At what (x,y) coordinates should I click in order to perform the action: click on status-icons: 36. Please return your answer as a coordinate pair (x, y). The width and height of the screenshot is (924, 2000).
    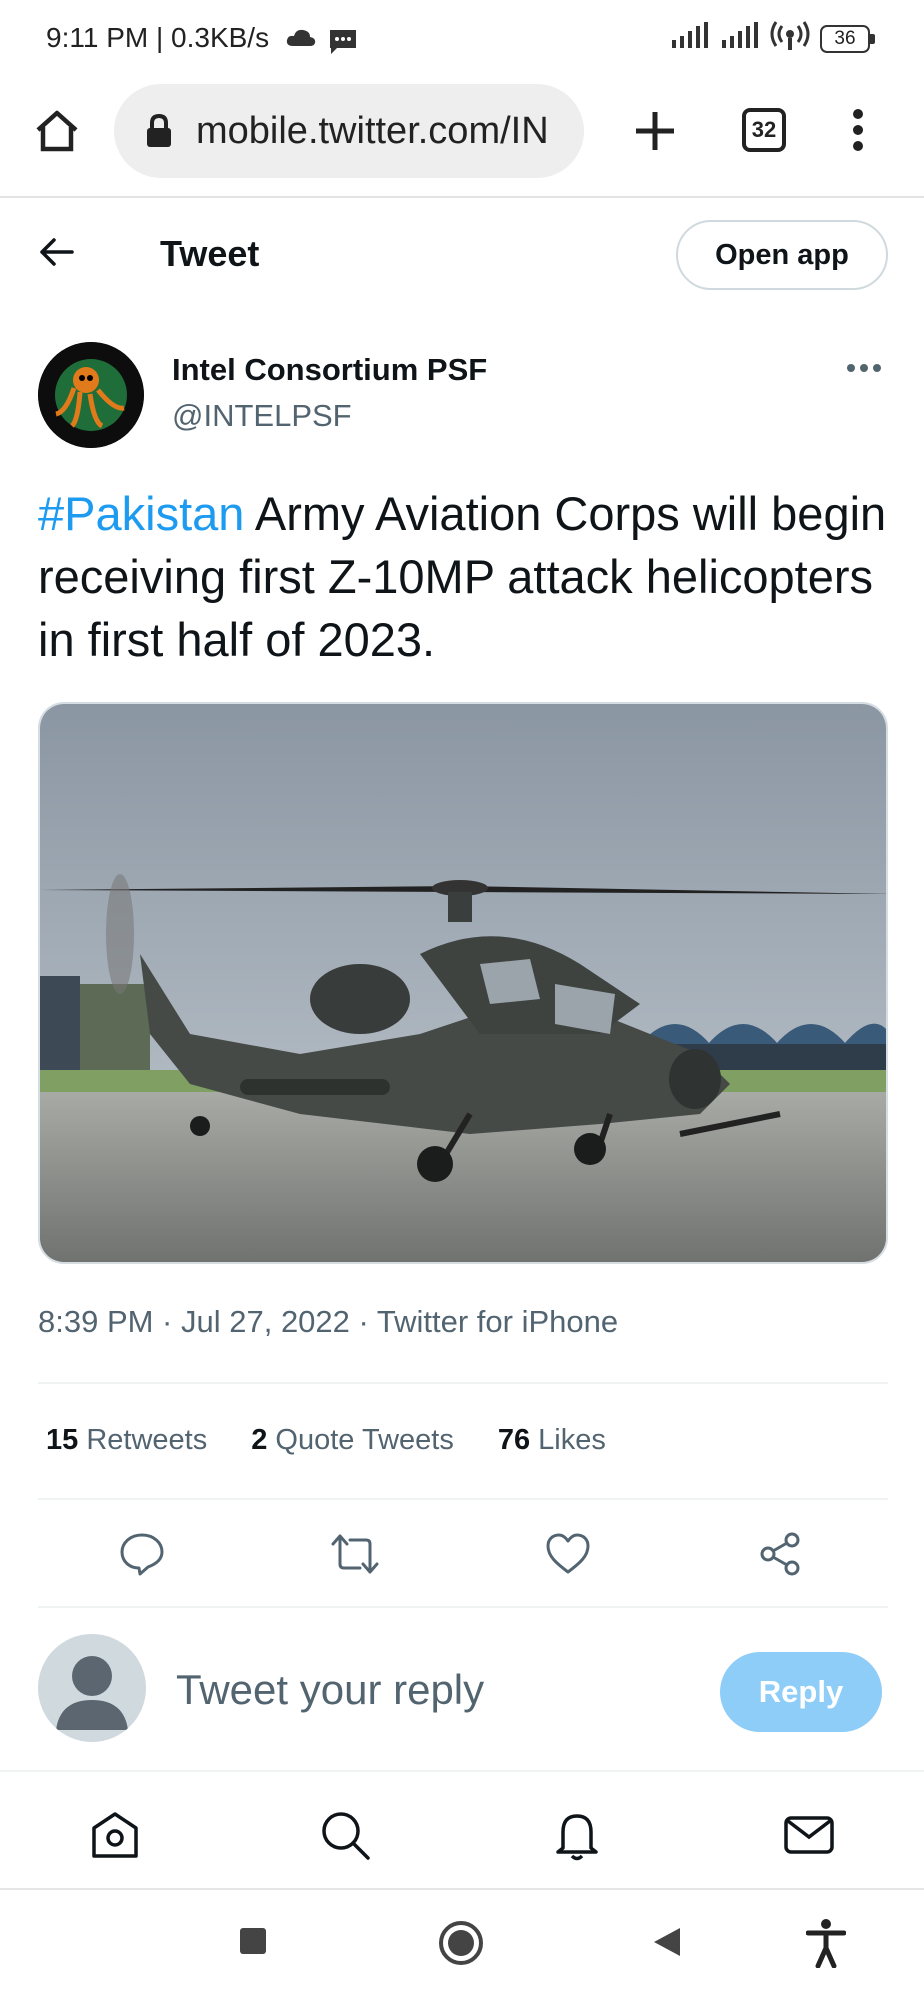
    Looking at the image, I should click on (773, 38).